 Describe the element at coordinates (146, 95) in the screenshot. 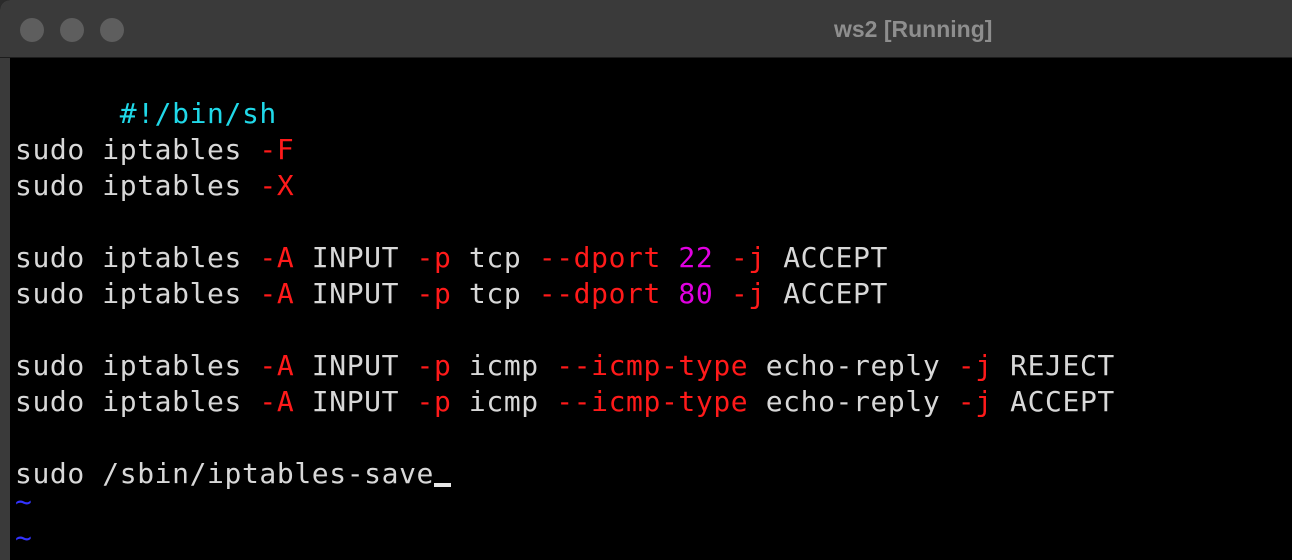

I see `editor-line-1: #!/bin/sh` at that location.